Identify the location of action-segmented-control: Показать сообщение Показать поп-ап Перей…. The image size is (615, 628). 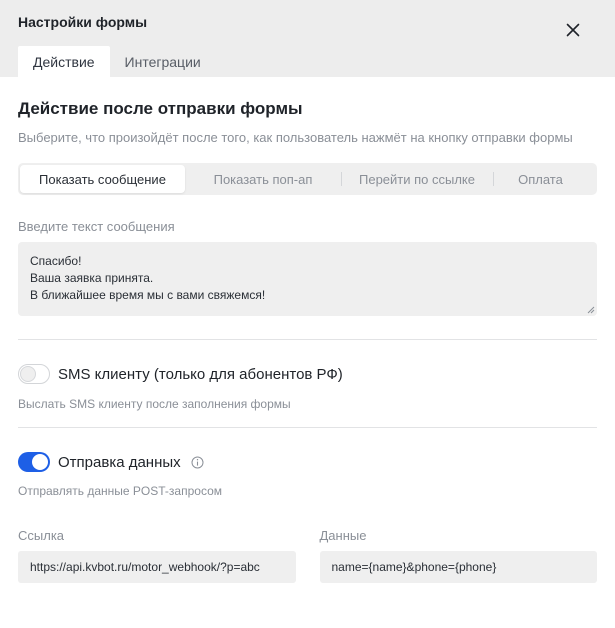
(307, 179).